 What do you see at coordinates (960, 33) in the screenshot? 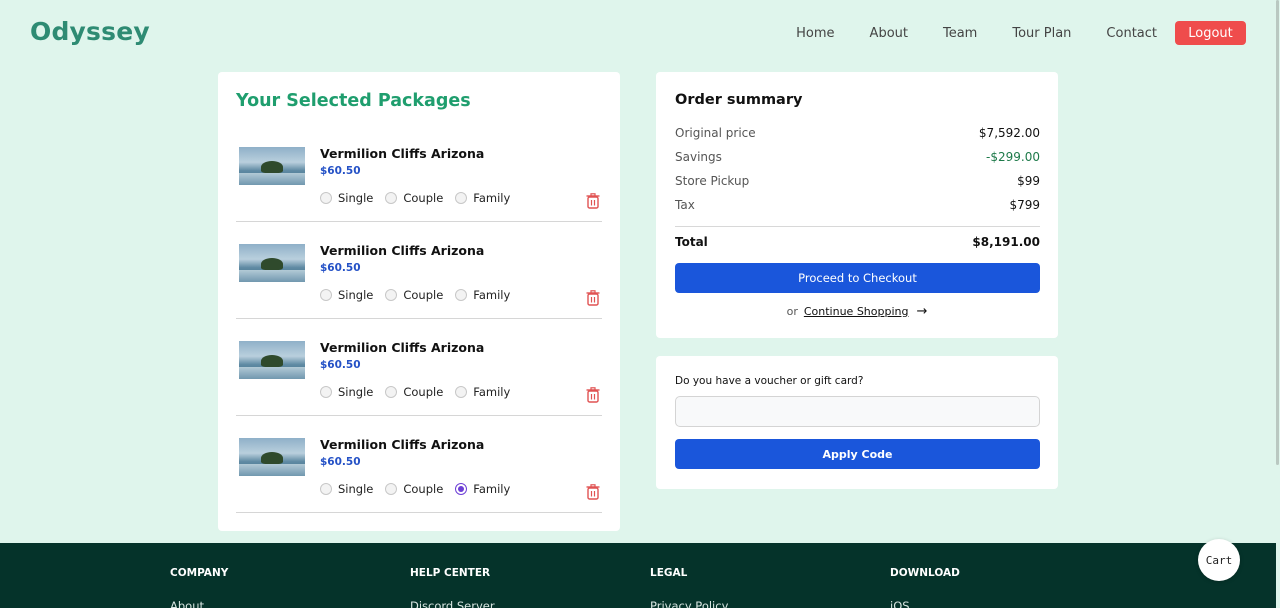
I see `nav-team: Team` at bounding box center [960, 33].